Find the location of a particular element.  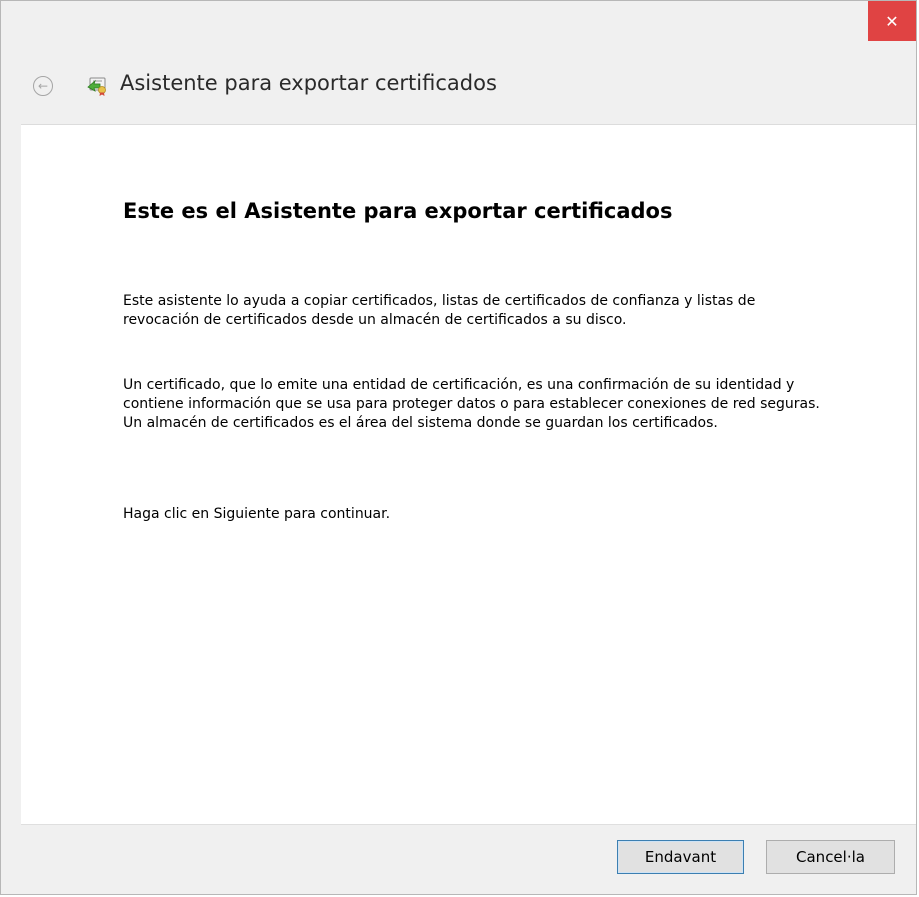

certificate-icon is located at coordinates (96, 86).